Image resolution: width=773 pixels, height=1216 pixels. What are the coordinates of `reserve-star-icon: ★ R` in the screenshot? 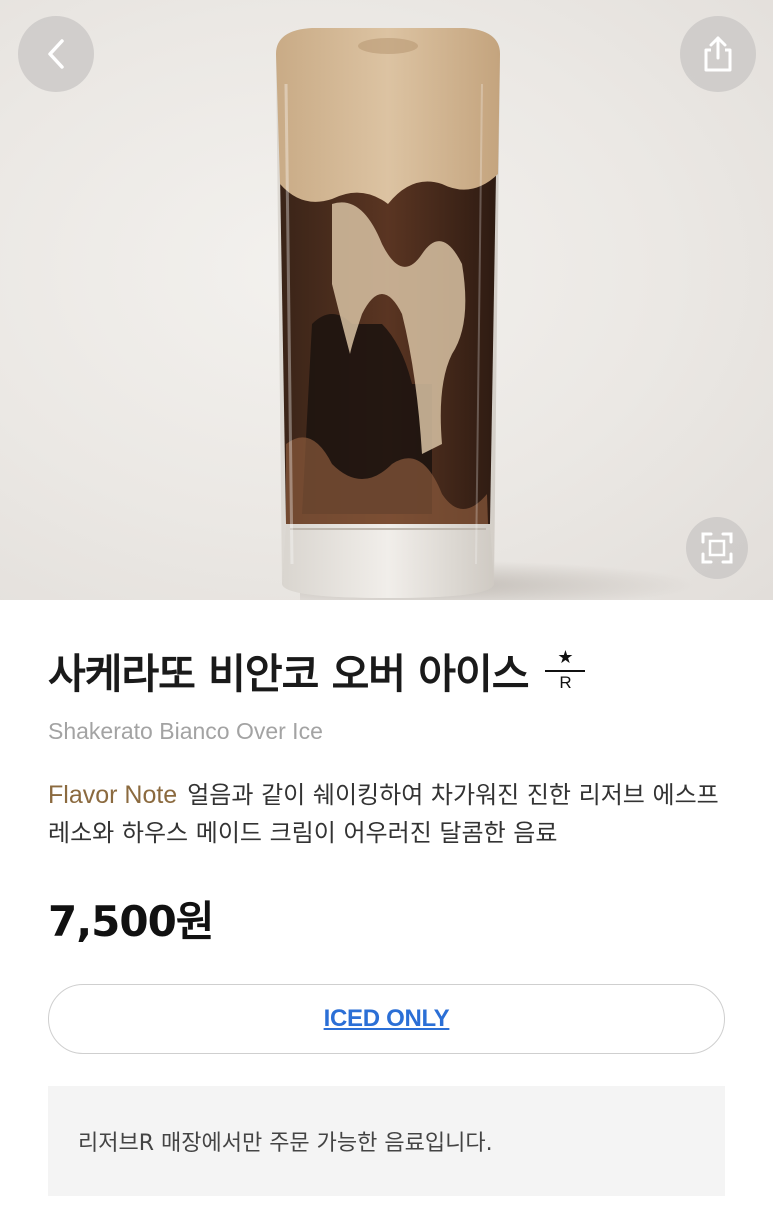 It's located at (565, 670).